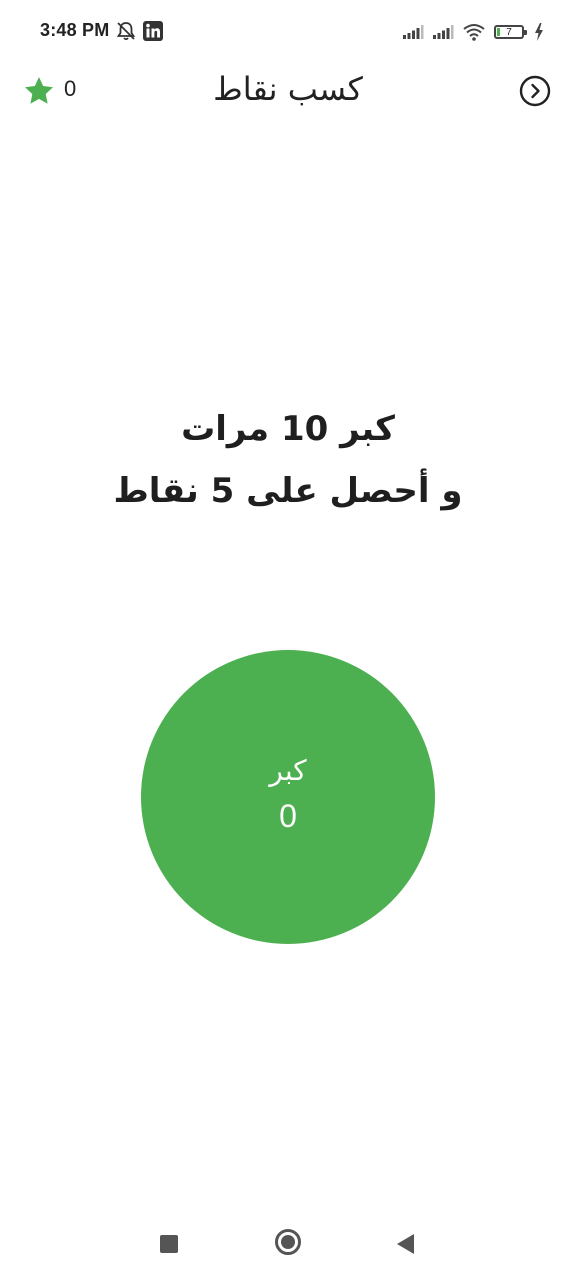 This screenshot has width=576, height=1280. What do you see at coordinates (288, 460) in the screenshot?
I see `instruction-text: كبر 10 مرات و أحصل على 5 نقاط` at bounding box center [288, 460].